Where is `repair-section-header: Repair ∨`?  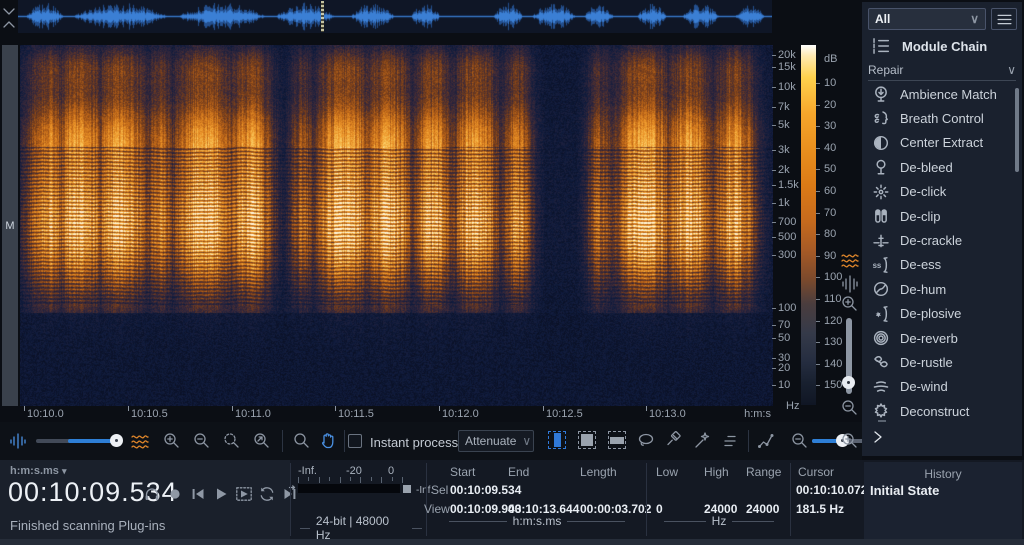
repair-section-header: Repair ∨ is located at coordinates (942, 70).